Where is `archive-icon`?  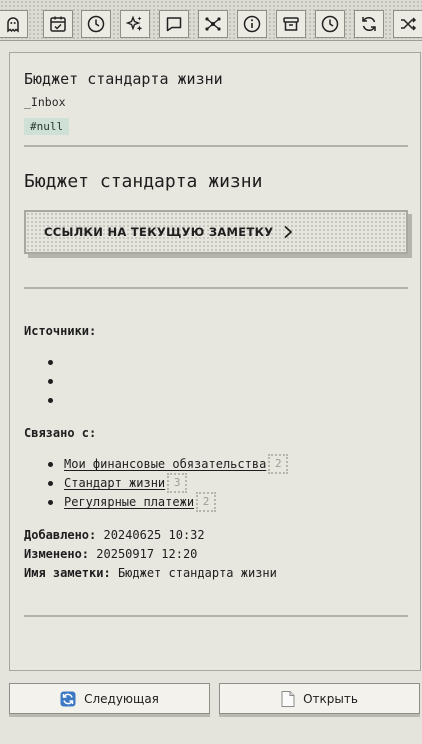 archive-icon is located at coordinates (291, 24).